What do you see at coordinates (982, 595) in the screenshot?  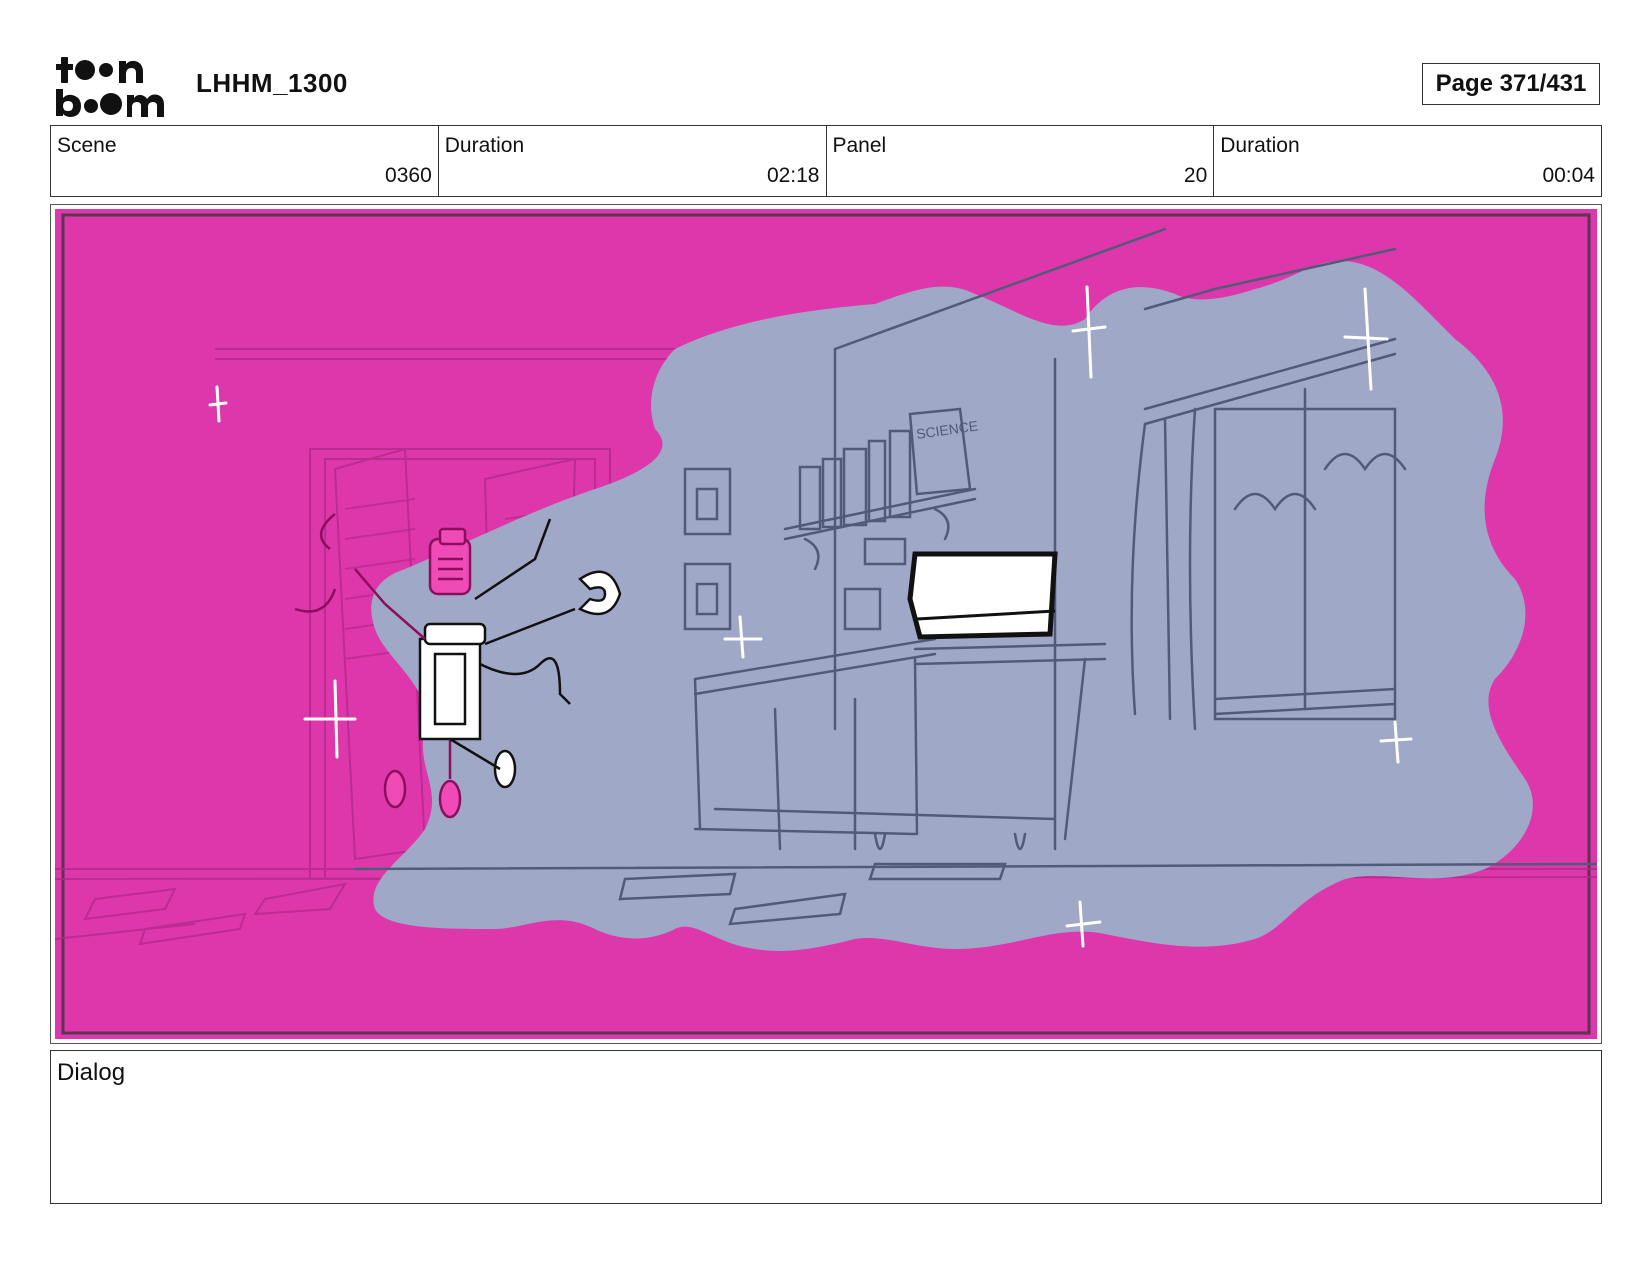 I see `blank-sign` at bounding box center [982, 595].